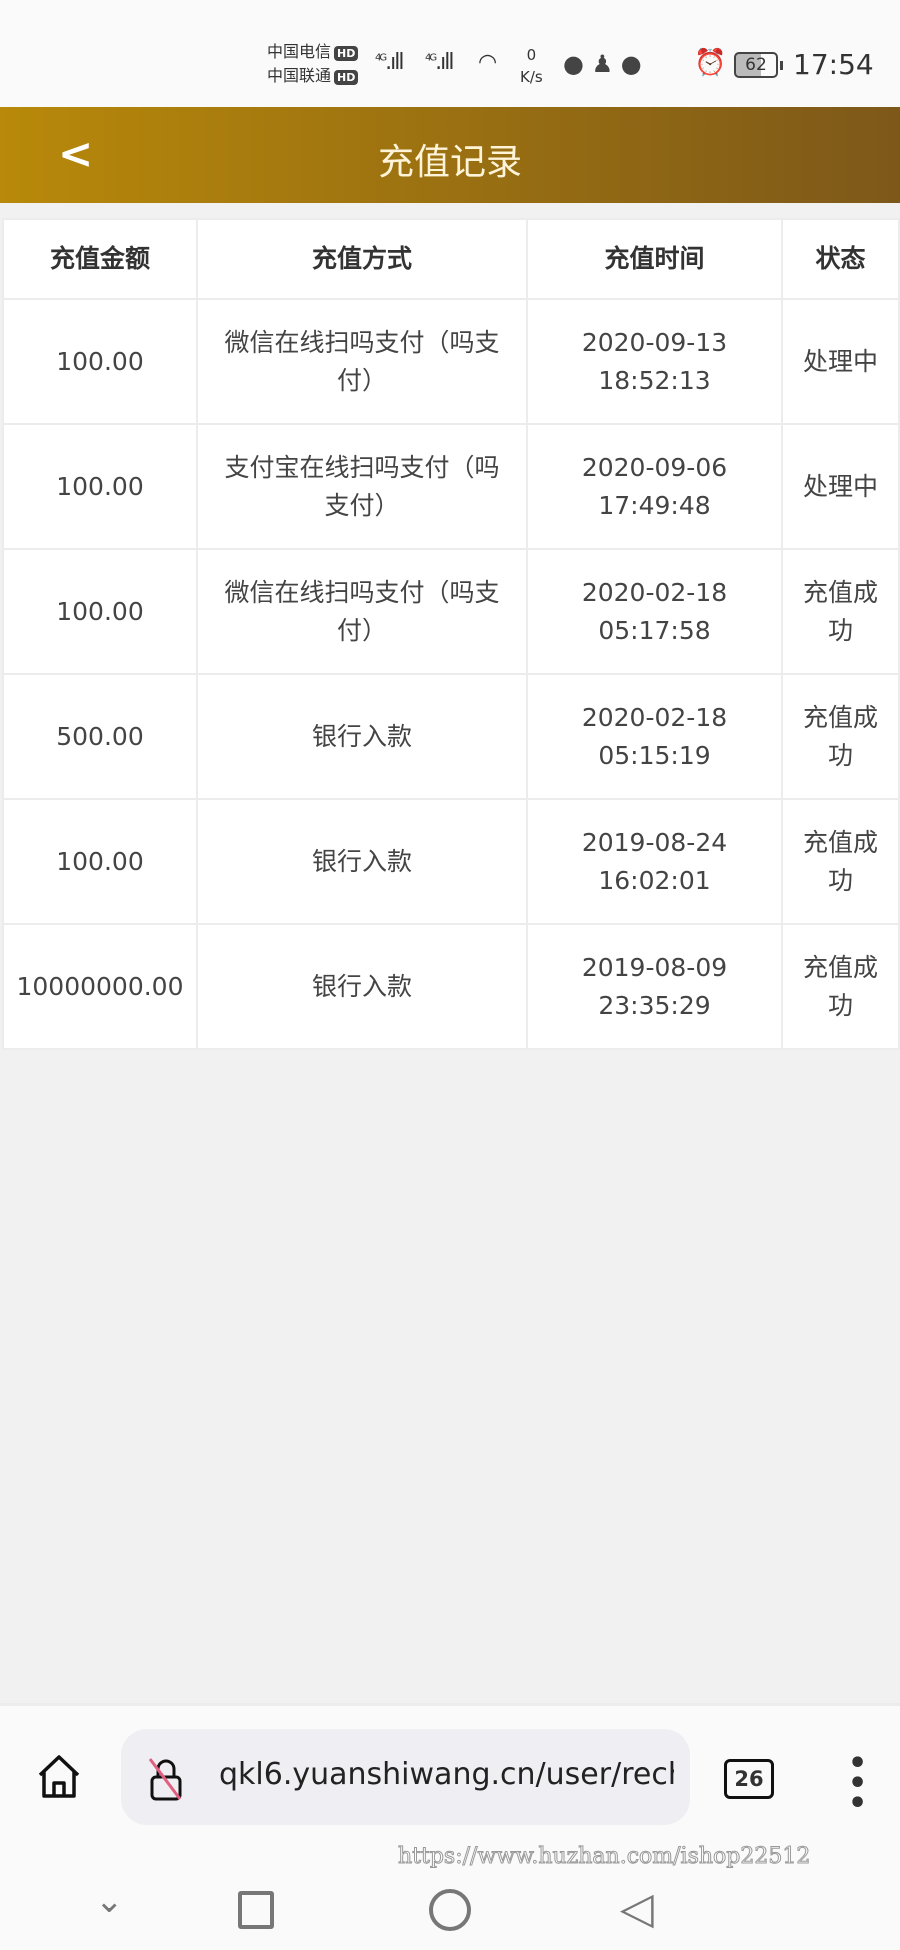  What do you see at coordinates (637, 1908) in the screenshot?
I see `back-triangle-icon: ◁` at bounding box center [637, 1908].